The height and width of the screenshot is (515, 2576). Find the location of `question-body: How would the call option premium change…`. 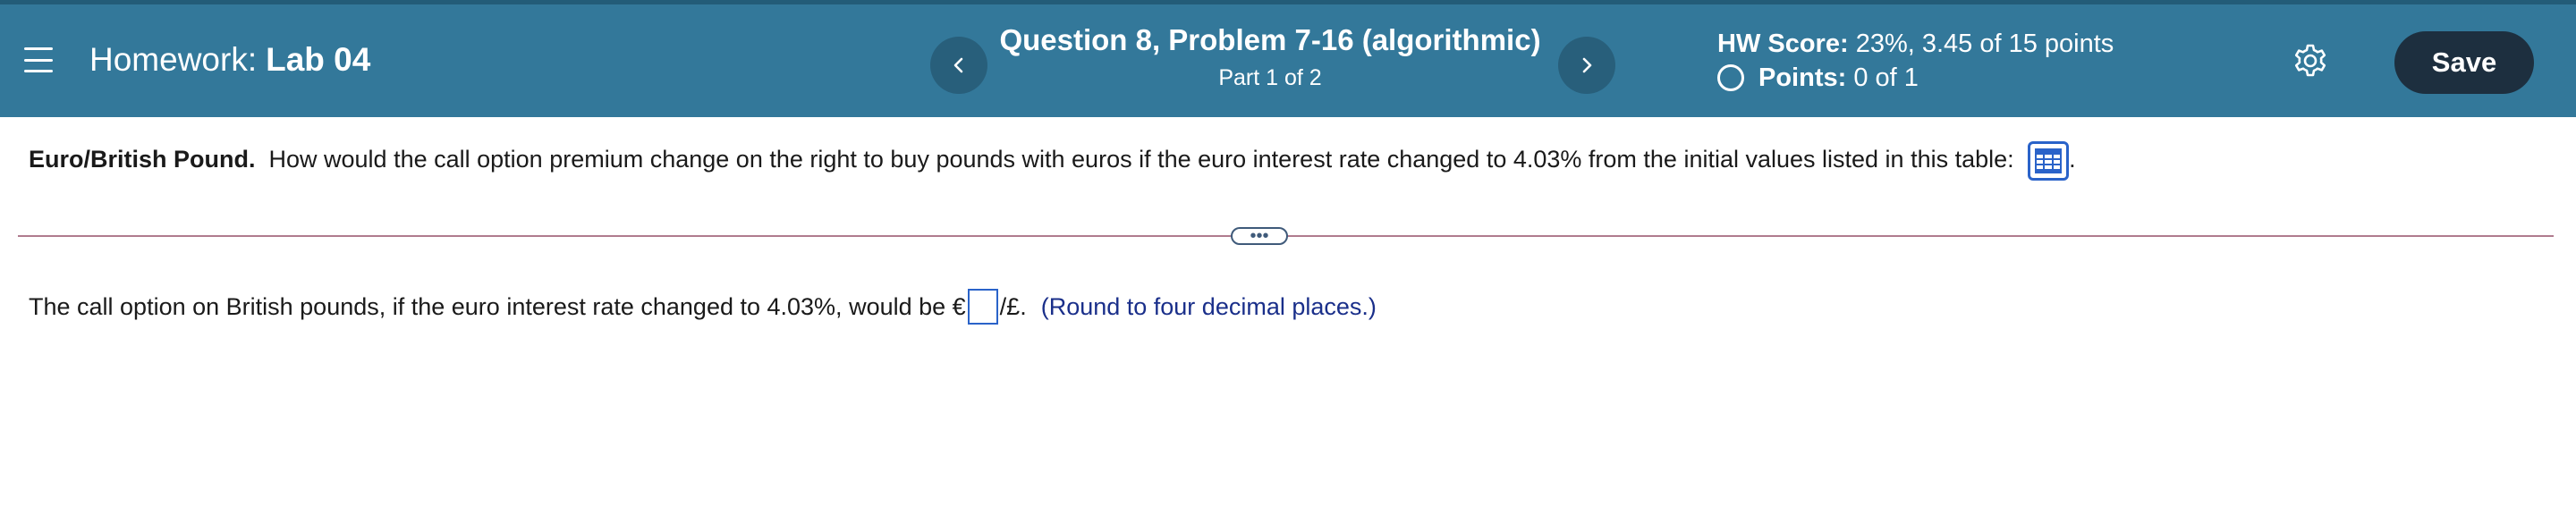

question-body: How would the call option premium change… is located at coordinates (1141, 159).